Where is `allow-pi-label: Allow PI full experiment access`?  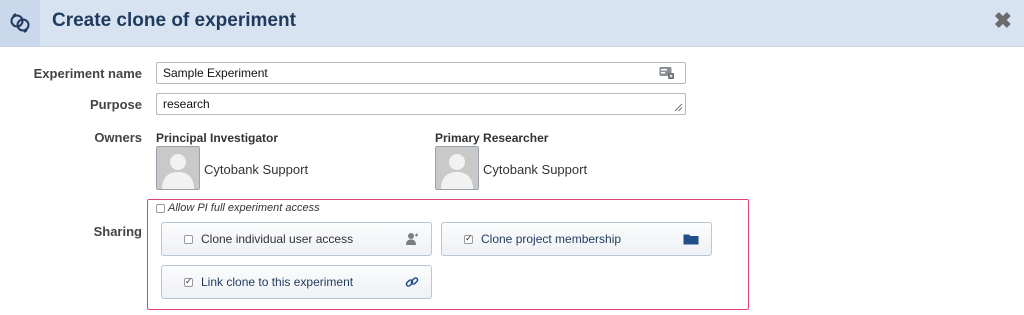
allow-pi-label: Allow PI full experiment access is located at coordinates (244, 208).